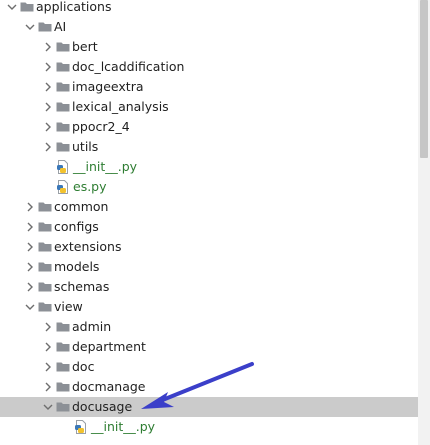 Image resolution: width=430 pixels, height=445 pixels. What do you see at coordinates (209, 27) in the screenshot?
I see `tree-row-ai: AI` at bounding box center [209, 27].